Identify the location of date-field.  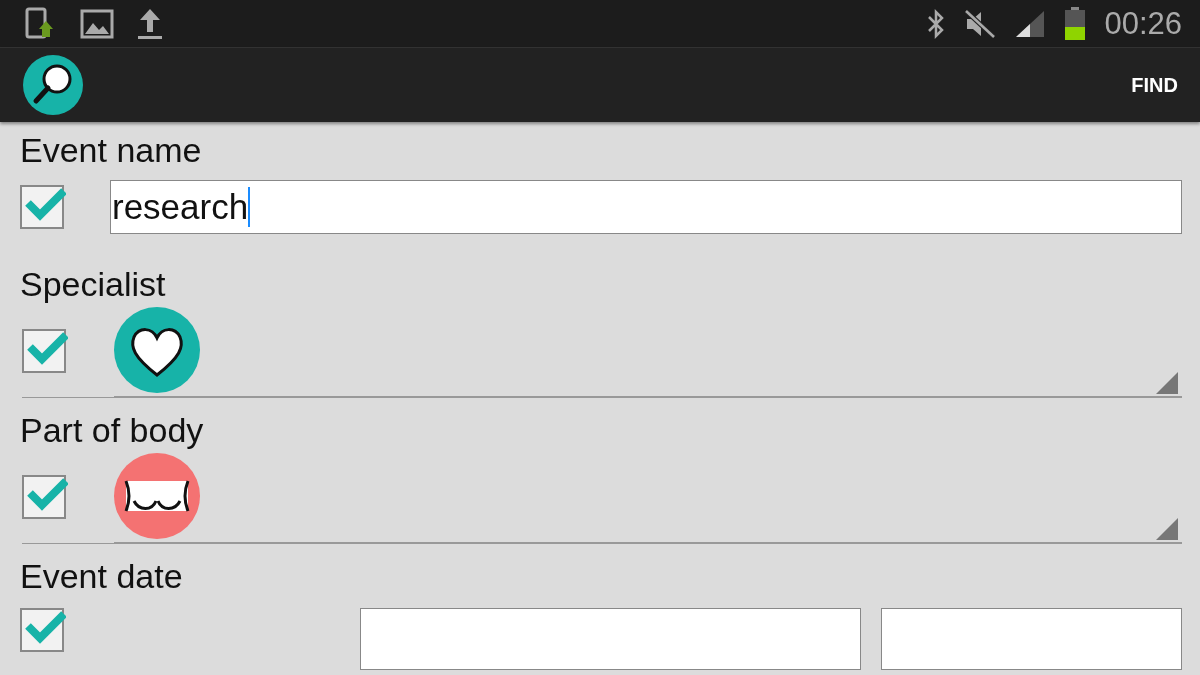
(610, 639).